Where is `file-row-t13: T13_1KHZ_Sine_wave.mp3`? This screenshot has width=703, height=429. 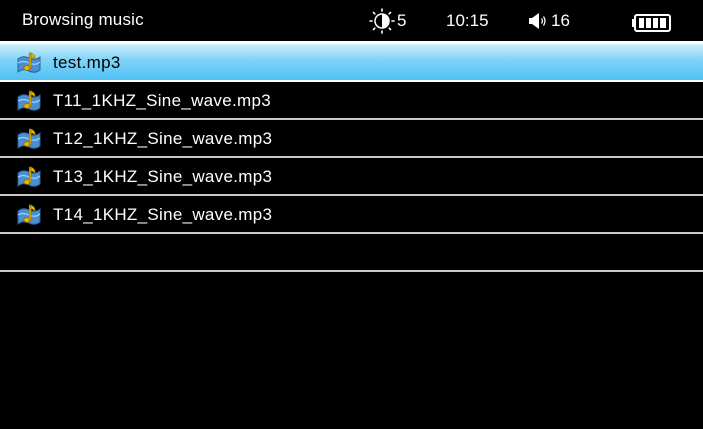
file-row-t13: T13_1KHZ_Sine_wave.mp3 is located at coordinates (351, 177).